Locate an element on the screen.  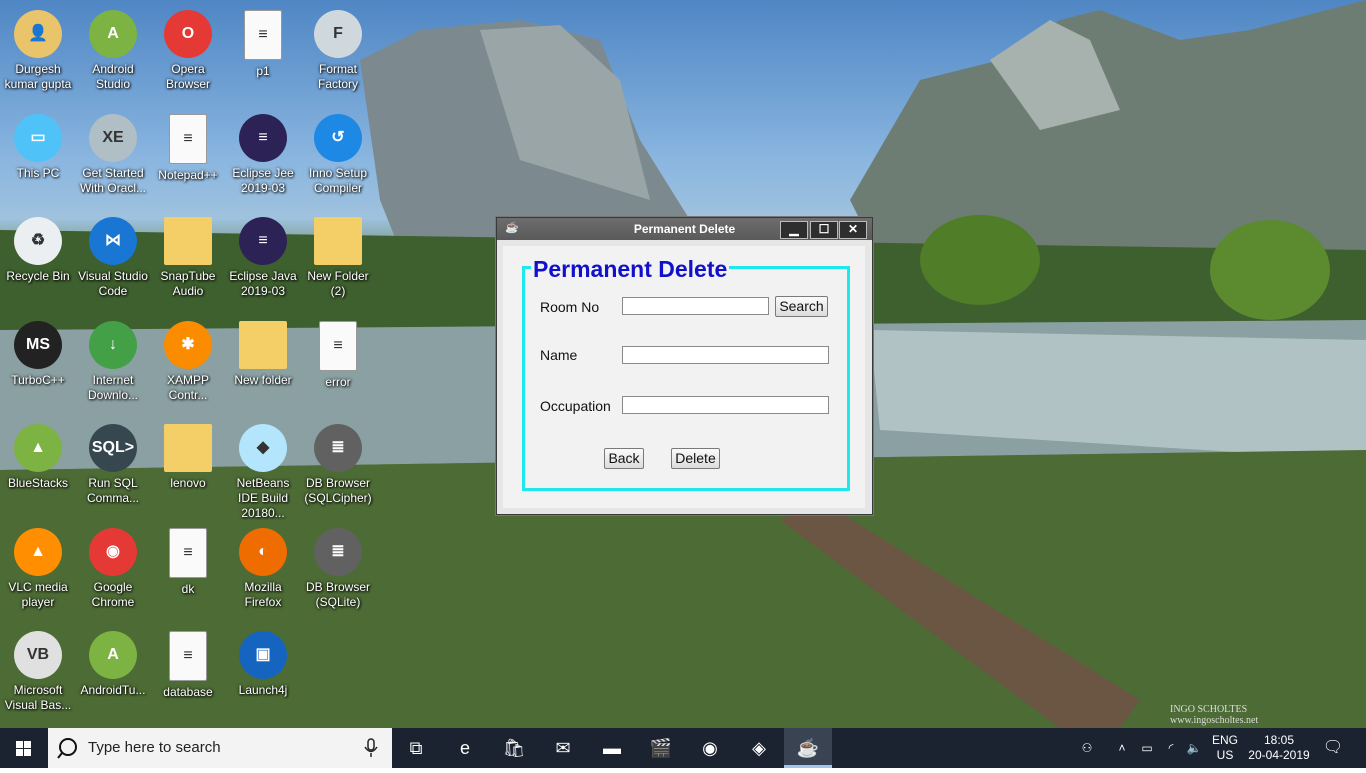
desktop-icon-mozilla-firefox: ◐ Mozilla Firefox is located at coordinates (263, 568).